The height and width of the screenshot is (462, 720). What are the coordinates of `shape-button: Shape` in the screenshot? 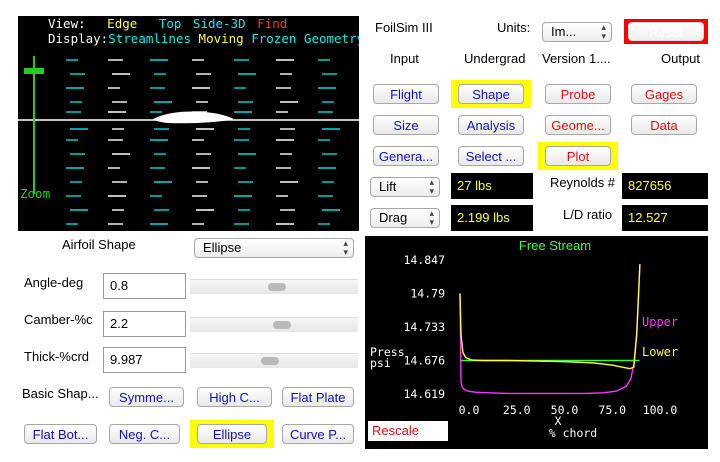 It's located at (491, 94).